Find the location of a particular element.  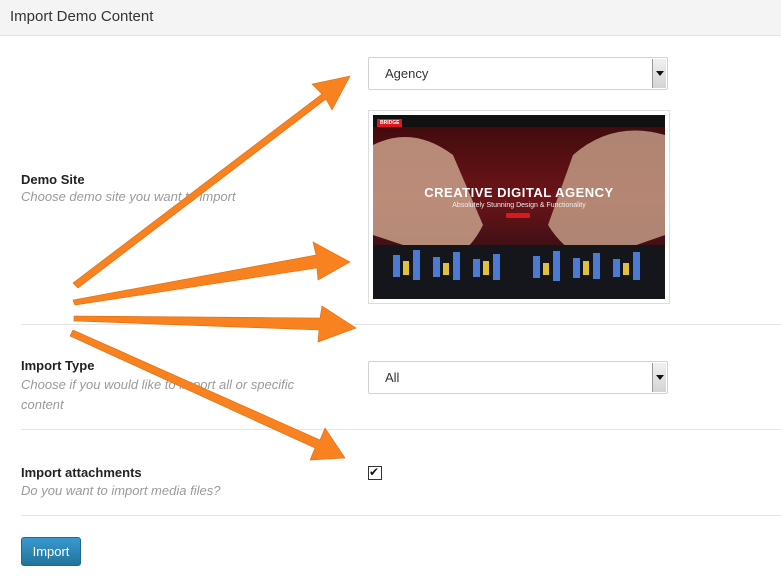

preview-cta is located at coordinates (518, 215).